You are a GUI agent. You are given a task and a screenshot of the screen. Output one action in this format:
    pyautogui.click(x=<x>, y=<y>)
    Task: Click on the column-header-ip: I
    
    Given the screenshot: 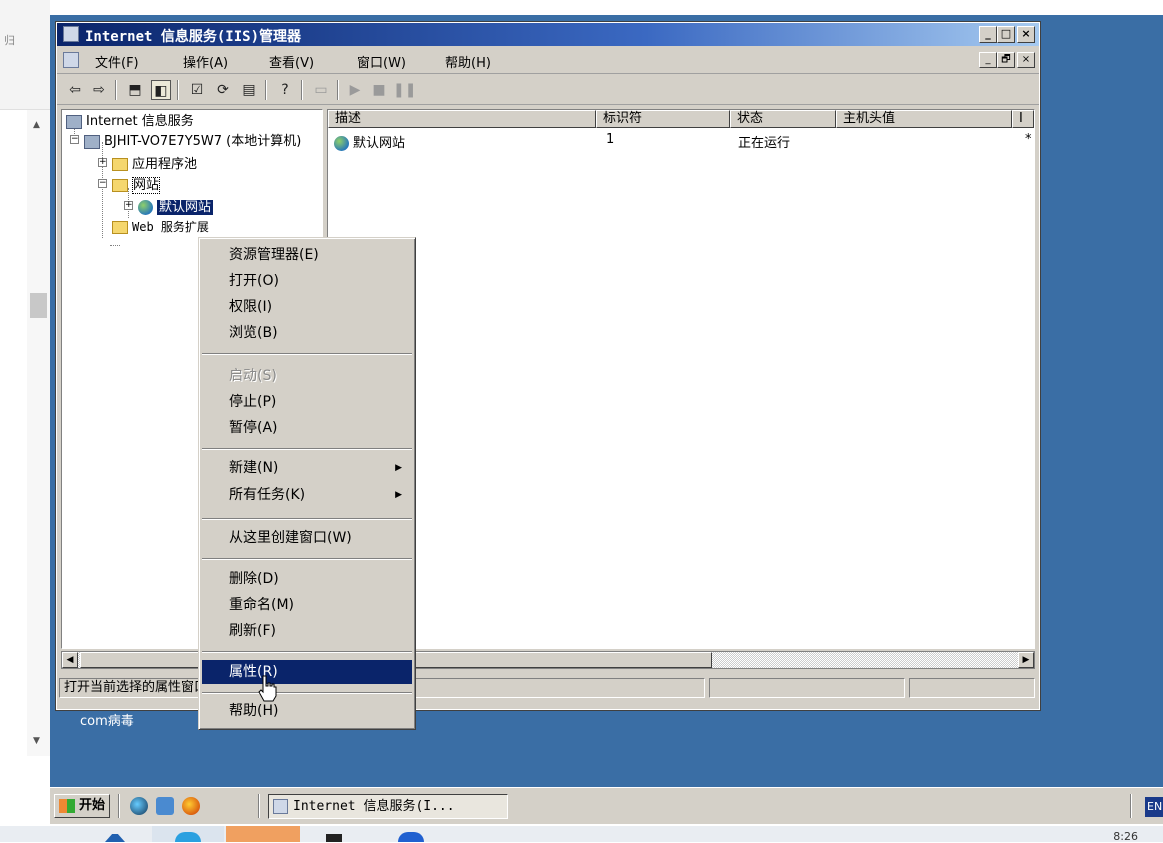 What is the action you would take?
    pyautogui.click(x=1023, y=119)
    